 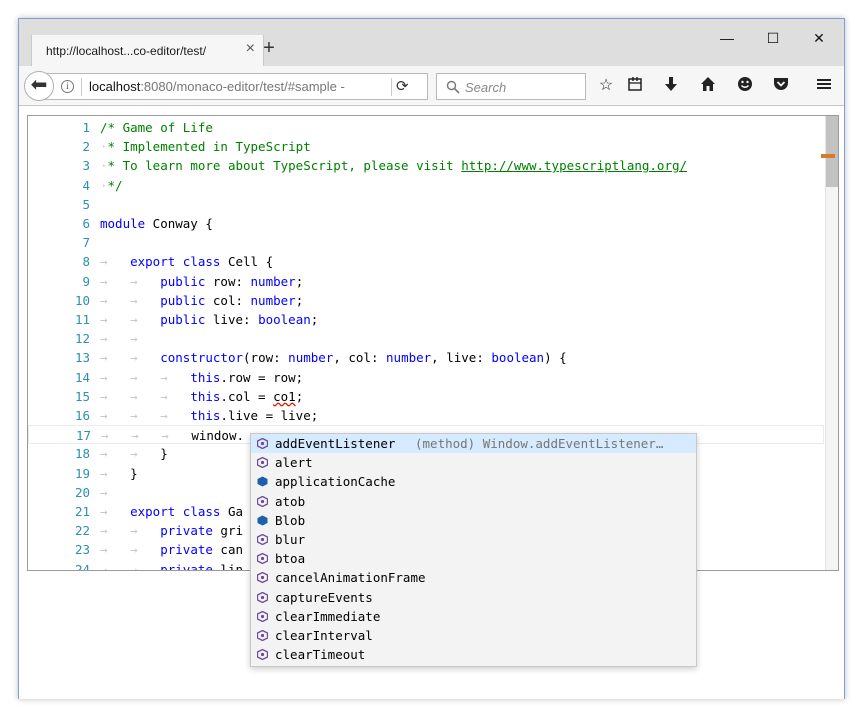 What do you see at coordinates (104, 166) in the screenshot?
I see `whitespace-marker: ·` at bounding box center [104, 166].